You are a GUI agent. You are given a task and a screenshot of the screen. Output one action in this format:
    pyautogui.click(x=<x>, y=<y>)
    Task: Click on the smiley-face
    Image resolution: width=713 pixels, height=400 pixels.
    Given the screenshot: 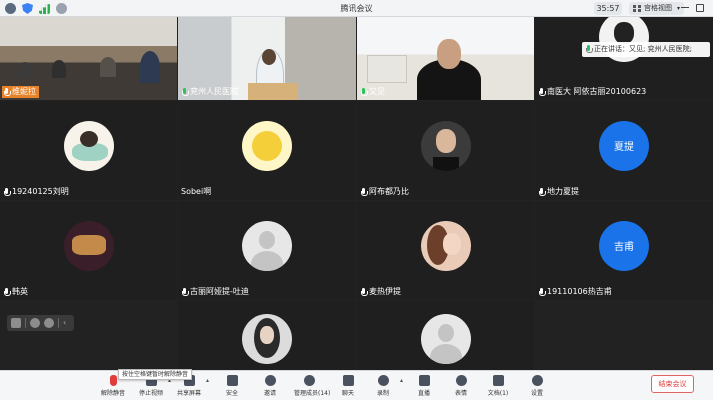 What is the action you would take?
    pyautogui.click(x=267, y=145)
    